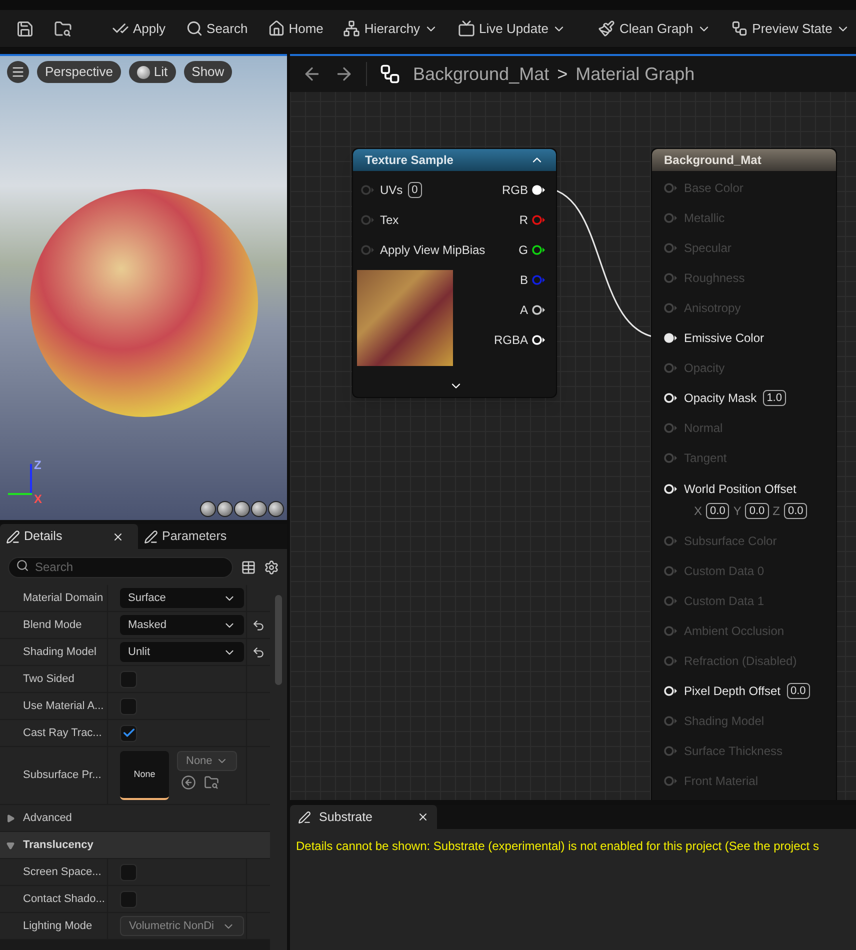 The height and width of the screenshot is (950, 856). What do you see at coordinates (135, 845) in the screenshot?
I see `section-header: Translucency` at bounding box center [135, 845].